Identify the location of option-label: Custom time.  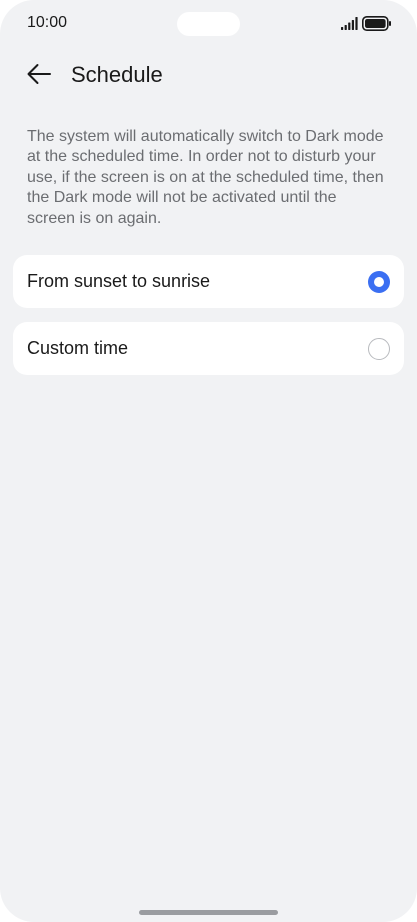
(78, 348).